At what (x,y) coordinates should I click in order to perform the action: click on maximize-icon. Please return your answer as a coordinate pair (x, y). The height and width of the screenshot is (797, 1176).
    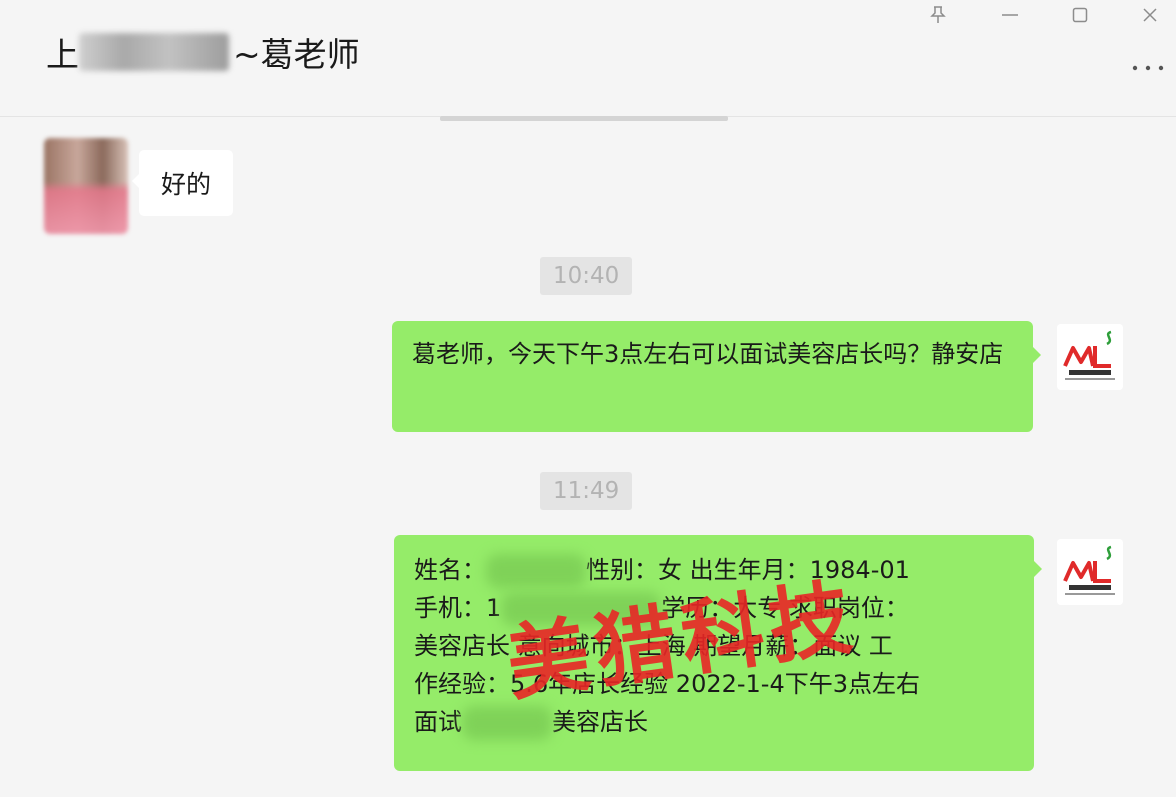
    Looking at the image, I should click on (1080, 15).